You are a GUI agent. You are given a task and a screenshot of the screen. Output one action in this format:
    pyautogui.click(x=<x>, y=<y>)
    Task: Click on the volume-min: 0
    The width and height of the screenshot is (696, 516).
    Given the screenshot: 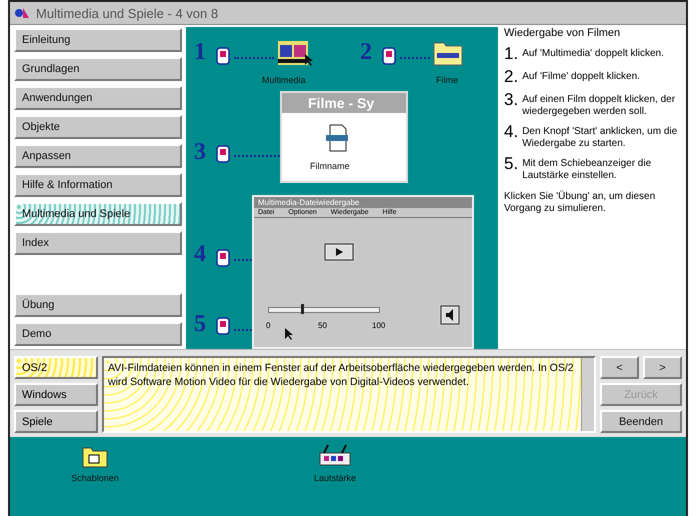 What is the action you would take?
    pyautogui.click(x=268, y=325)
    